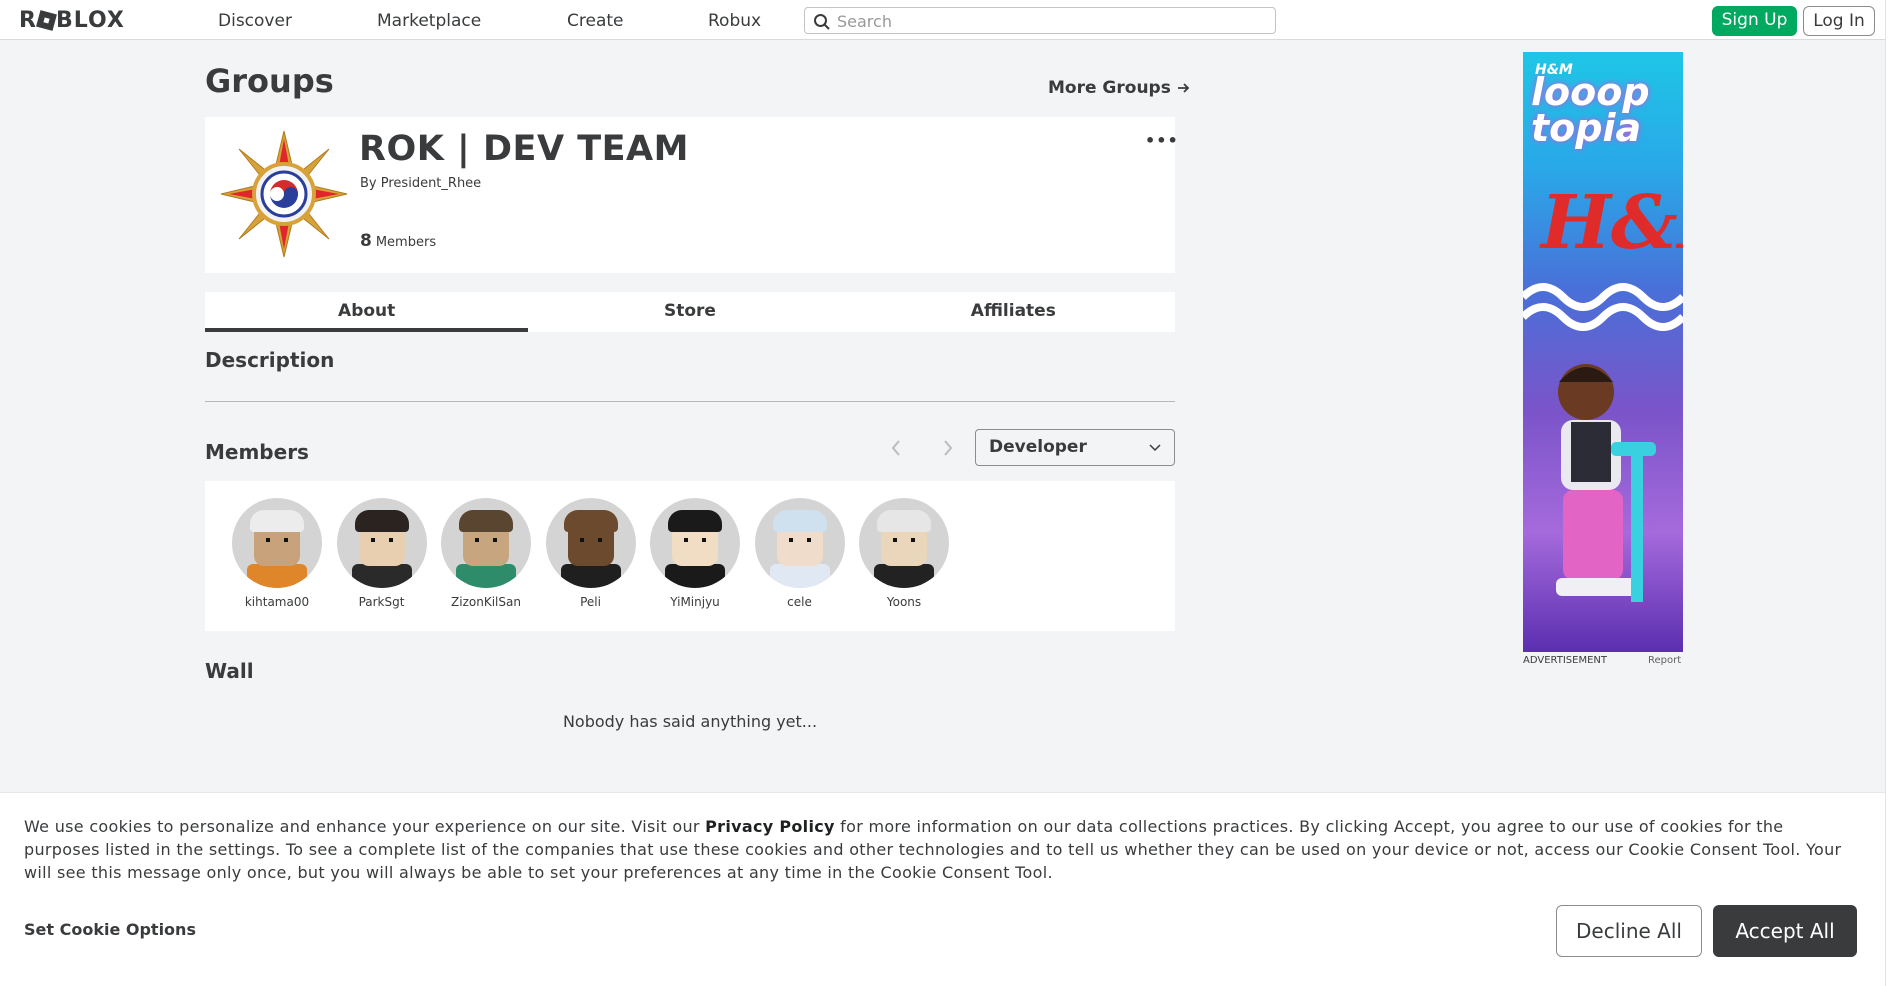 This screenshot has width=1904, height=986. Describe the element at coordinates (1162, 140) in the screenshot. I see `group-menu-button: •••` at that location.